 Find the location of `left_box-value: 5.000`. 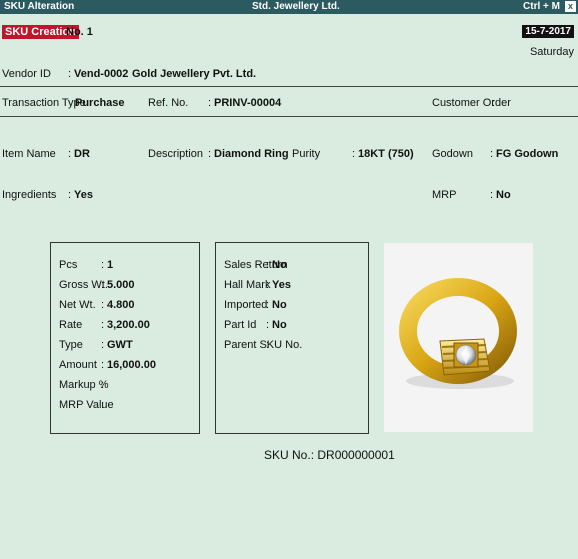

left_box-value: 5.000 is located at coordinates (121, 285).